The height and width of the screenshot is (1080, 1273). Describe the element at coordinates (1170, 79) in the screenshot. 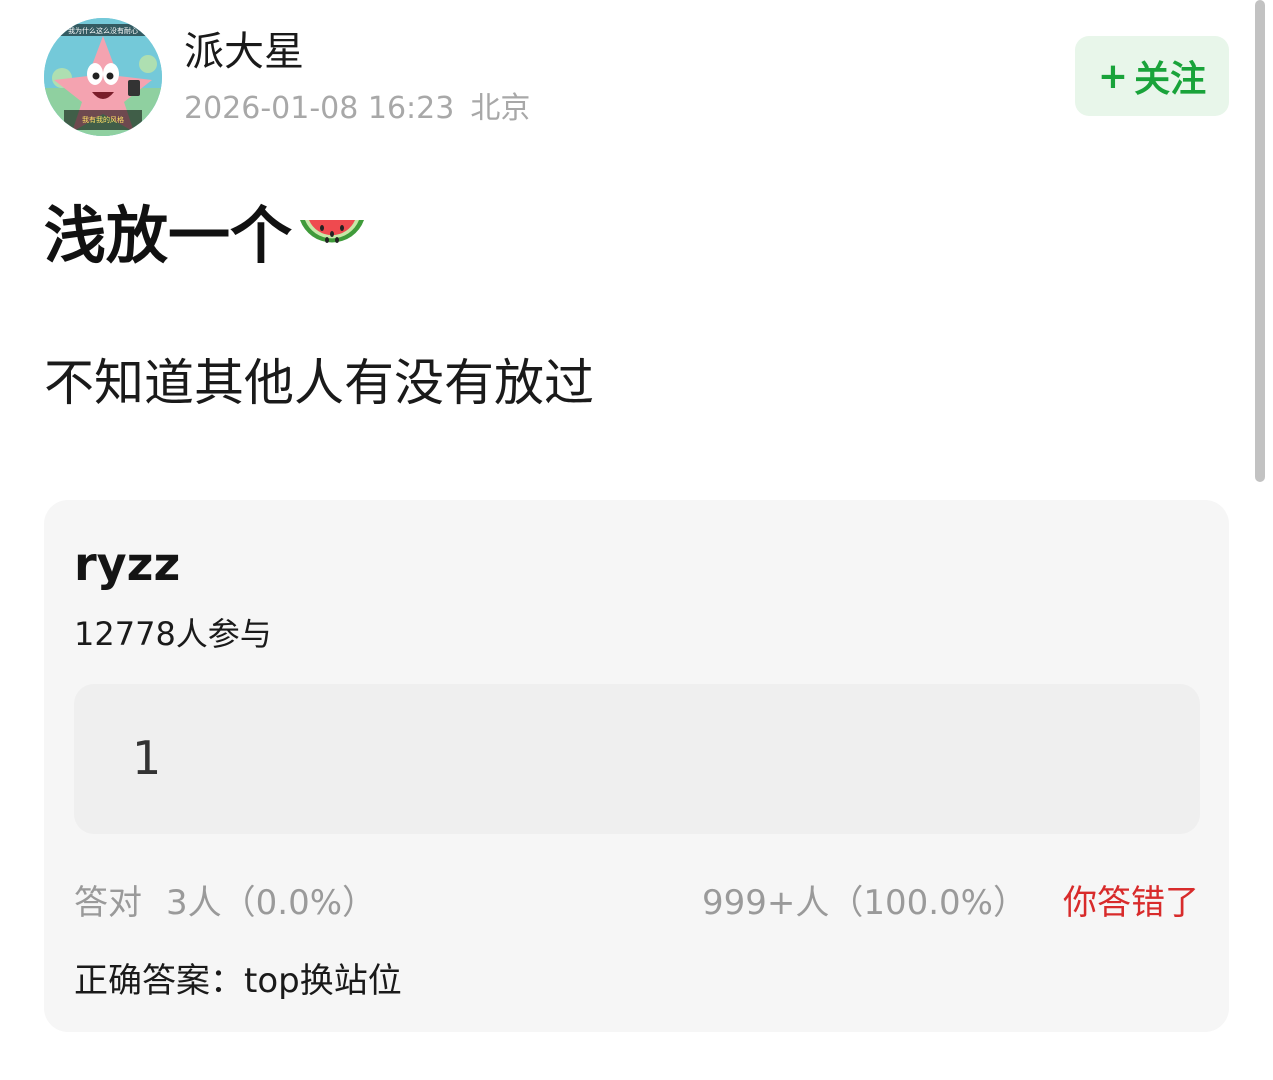

I see `follow-button-label: 关注` at that location.